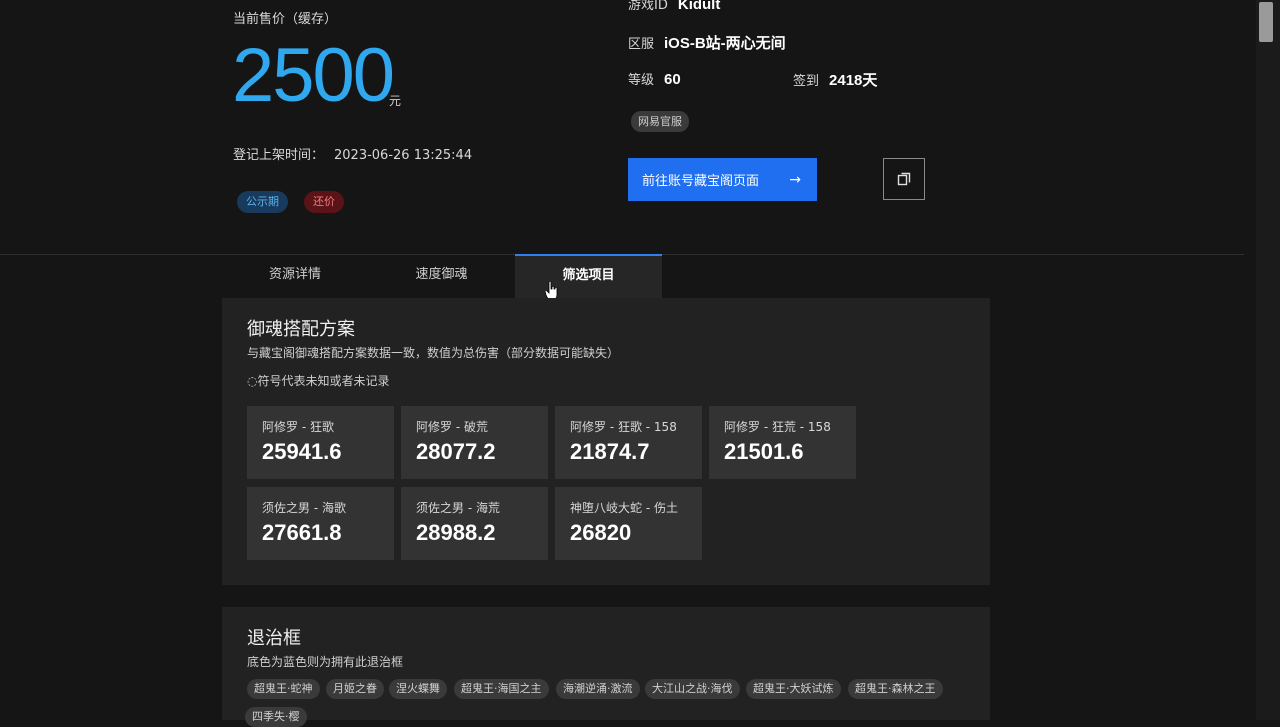  Describe the element at coordinates (313, 75) in the screenshot. I see `current-price-value: 2500` at that location.